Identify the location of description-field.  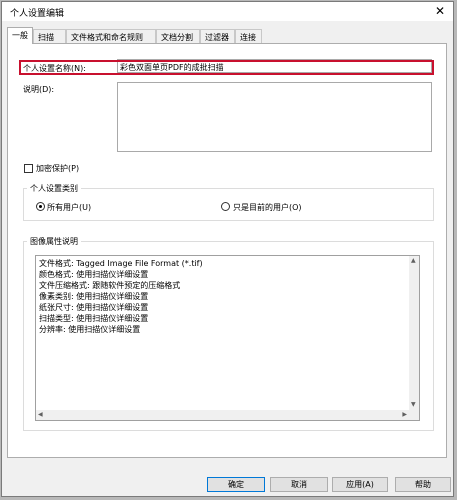
(274, 117).